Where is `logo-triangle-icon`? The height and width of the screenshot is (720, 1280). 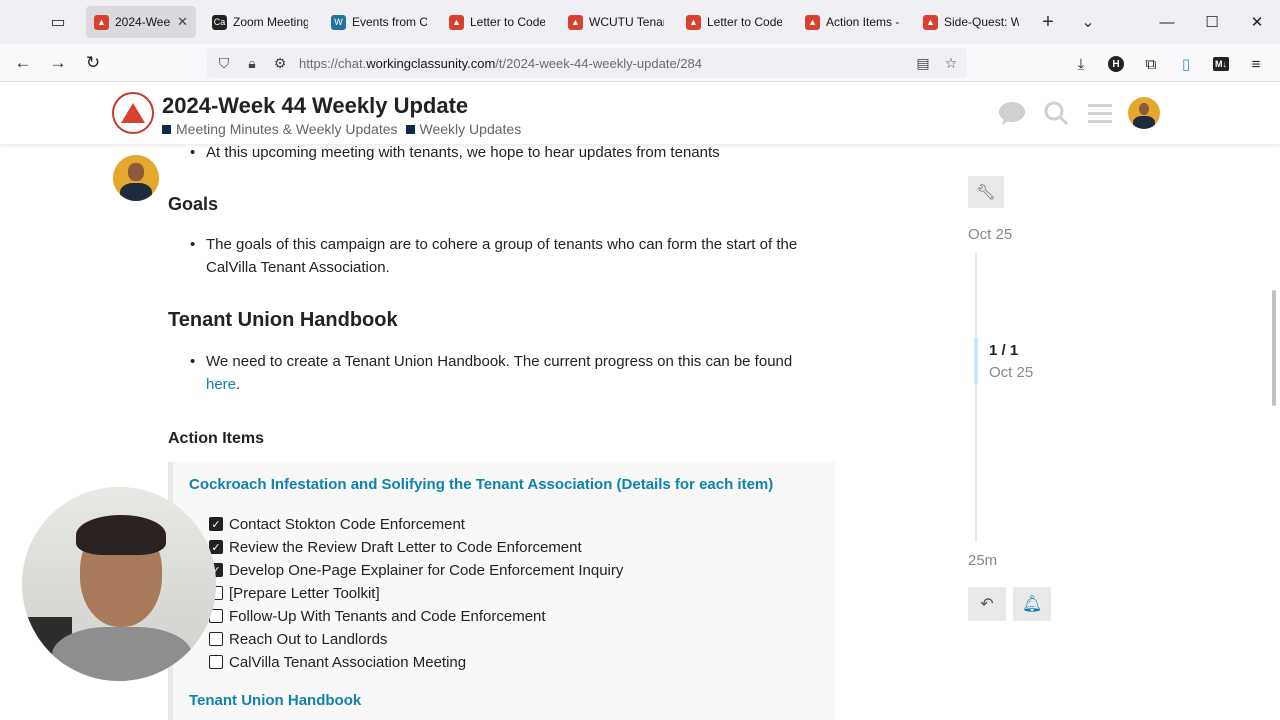 logo-triangle-icon is located at coordinates (133, 113).